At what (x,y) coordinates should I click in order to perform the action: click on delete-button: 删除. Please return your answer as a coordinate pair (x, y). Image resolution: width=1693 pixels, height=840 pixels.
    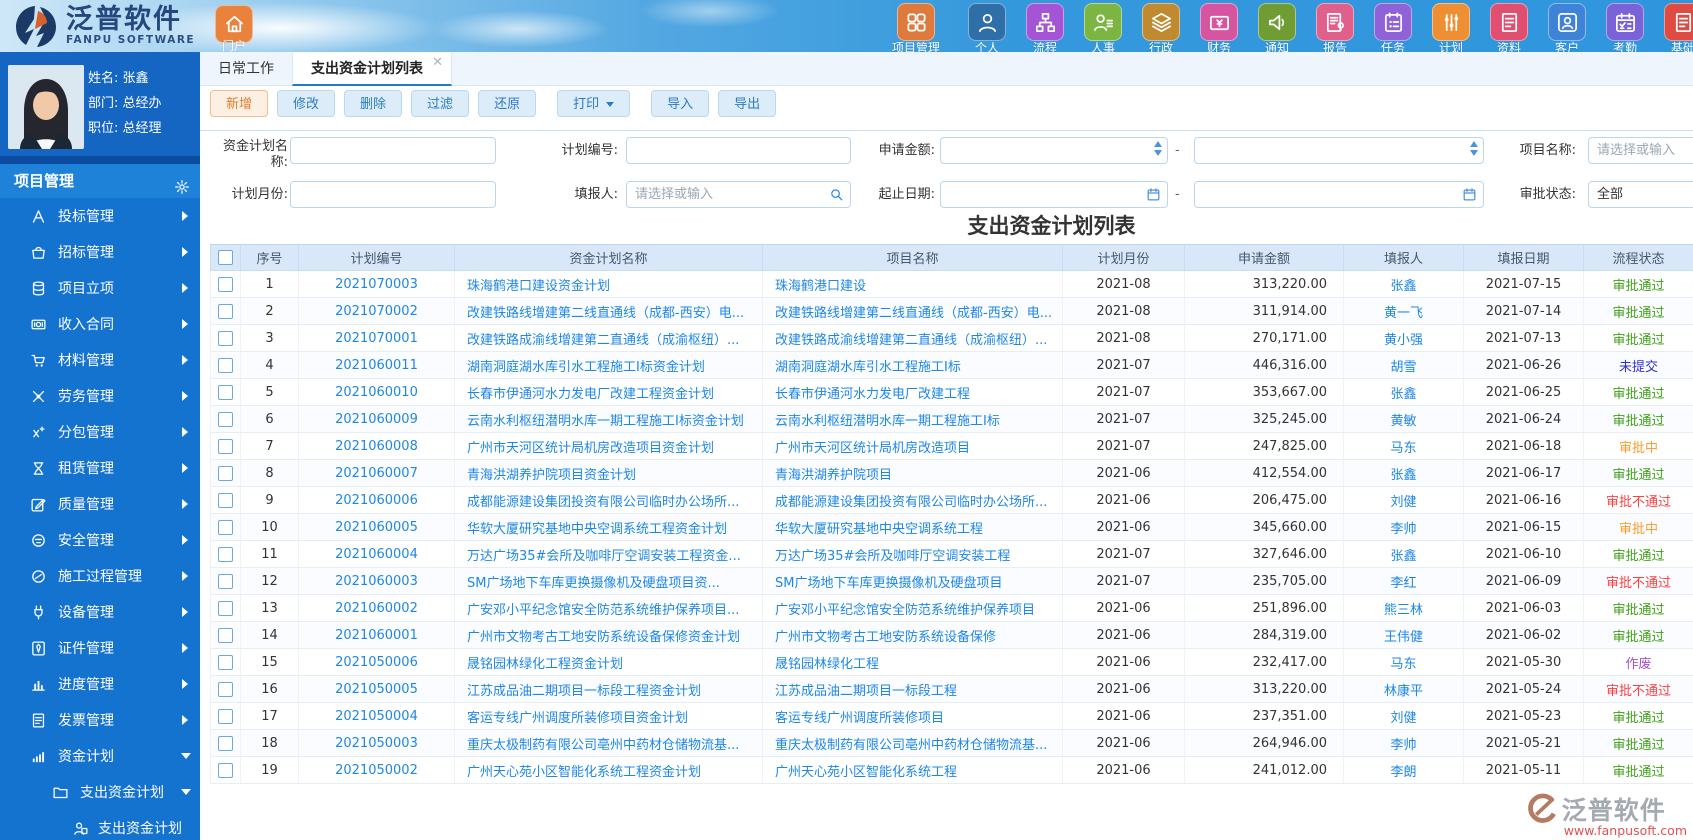
    Looking at the image, I should click on (373, 103).